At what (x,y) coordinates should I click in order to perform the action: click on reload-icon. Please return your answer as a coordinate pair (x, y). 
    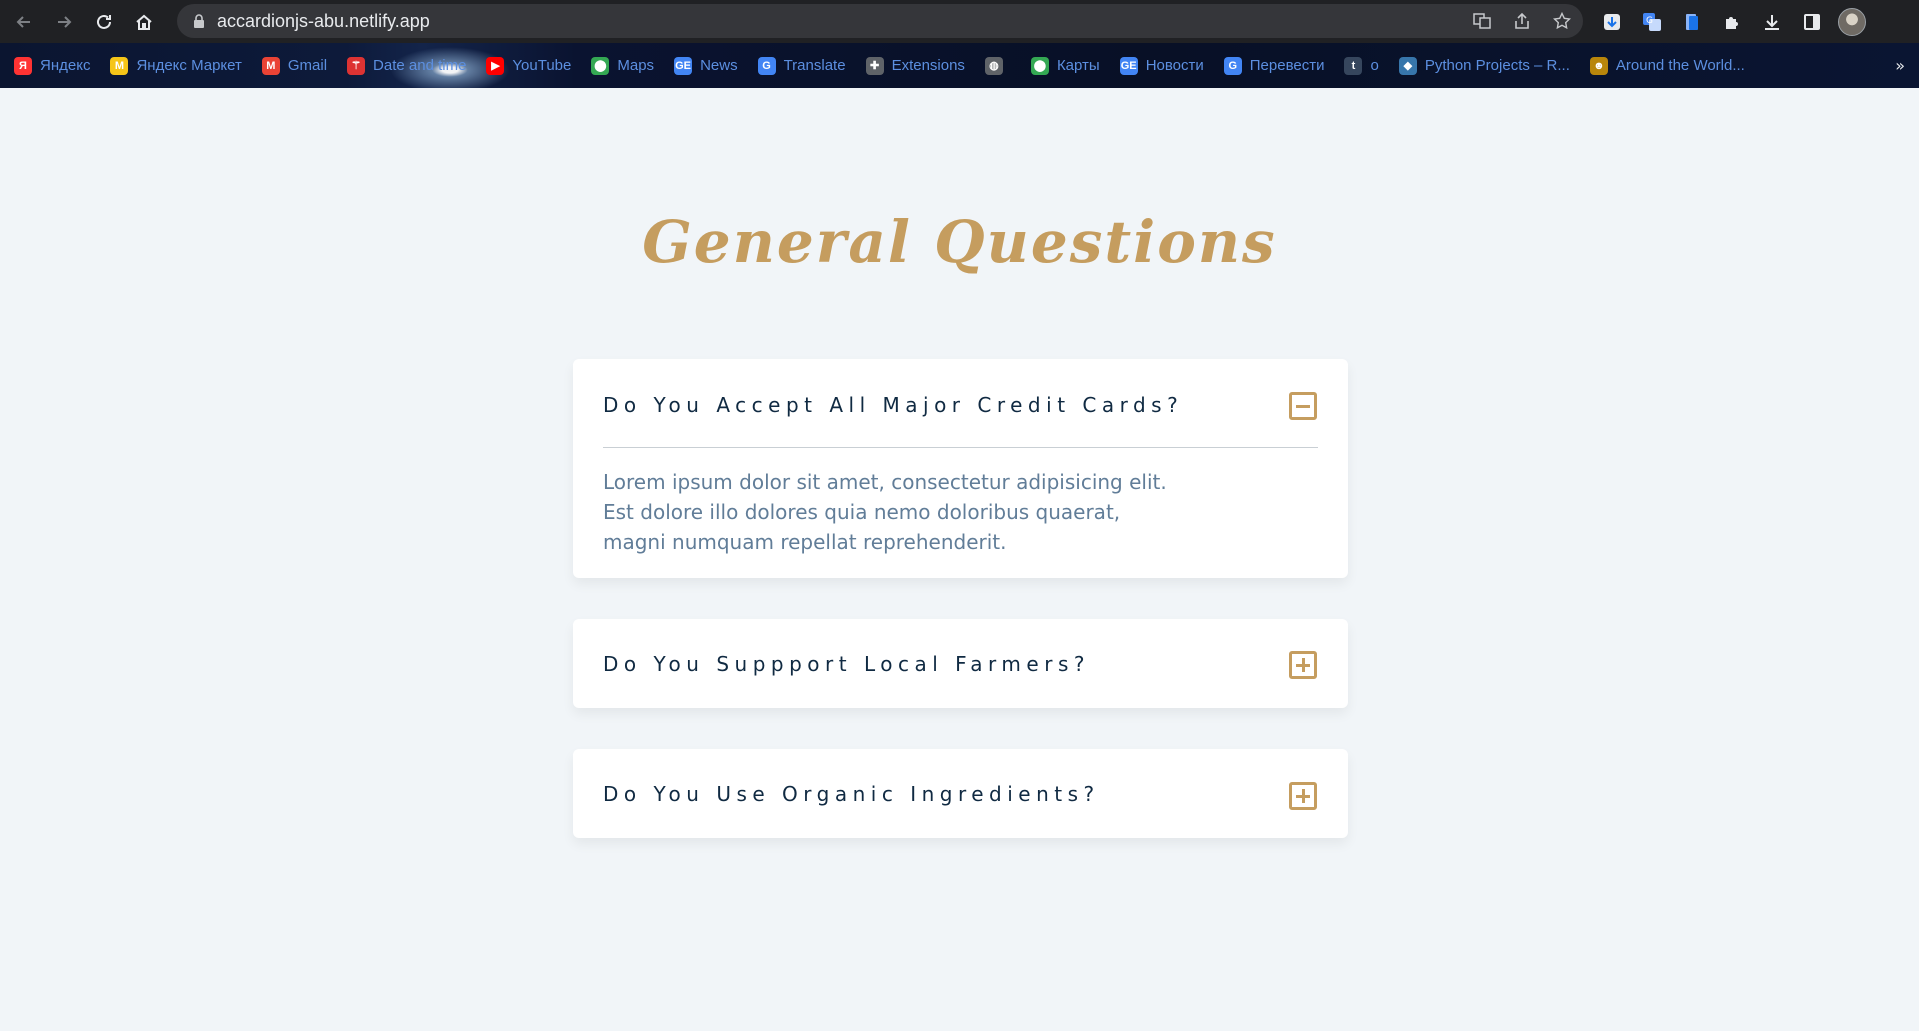
    Looking at the image, I should click on (104, 21).